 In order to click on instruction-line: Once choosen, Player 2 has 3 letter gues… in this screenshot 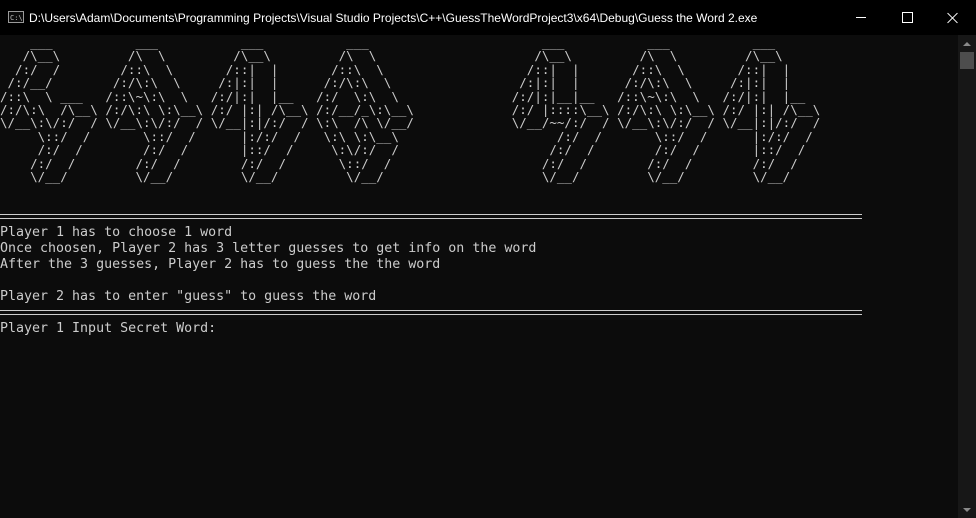, I will do `click(268, 248)`.